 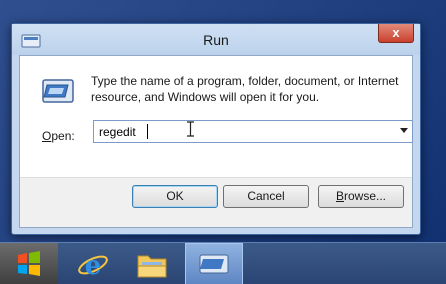 I want to click on taskbar: e, so click(x=223, y=263).